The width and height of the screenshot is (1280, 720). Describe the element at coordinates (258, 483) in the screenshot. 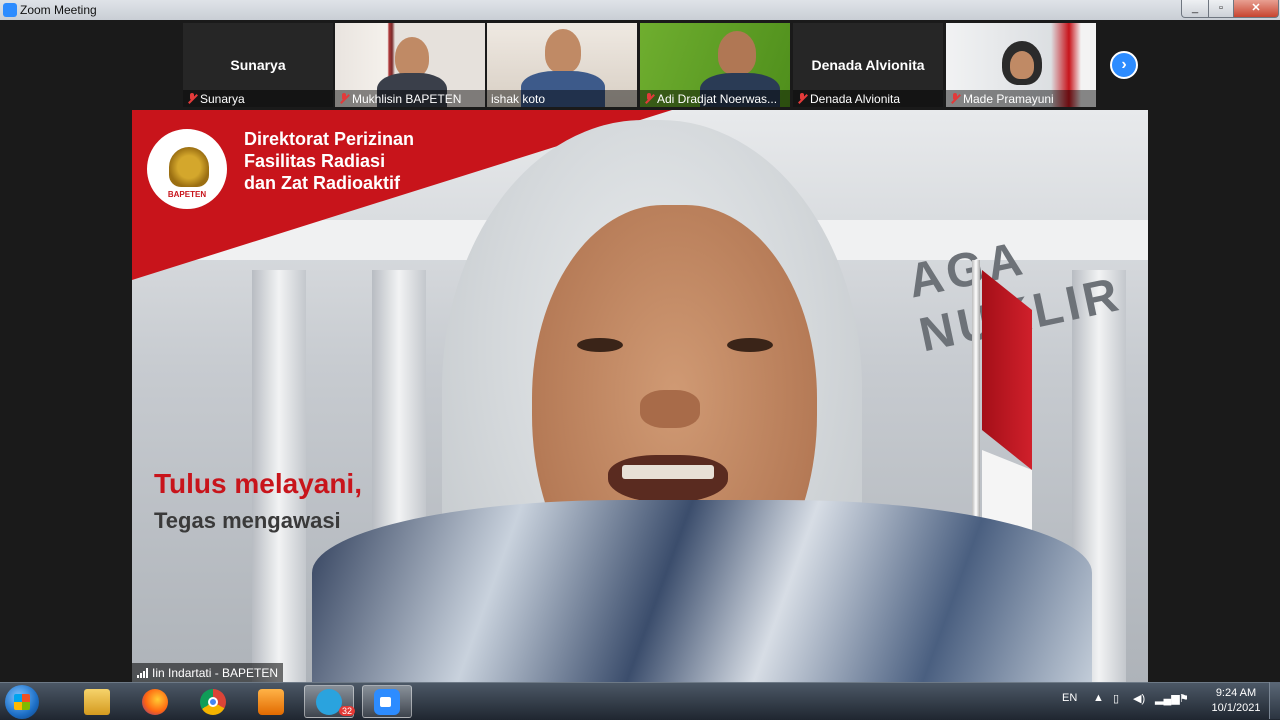

I see `slogan-line-1: Tulus melayani,` at that location.